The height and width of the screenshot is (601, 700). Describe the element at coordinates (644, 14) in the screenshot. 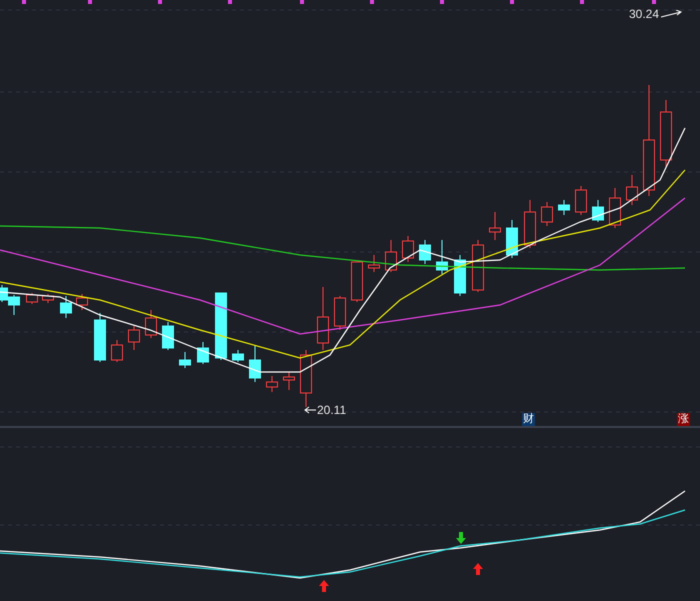

I see `high-price-label: 30.24` at that location.